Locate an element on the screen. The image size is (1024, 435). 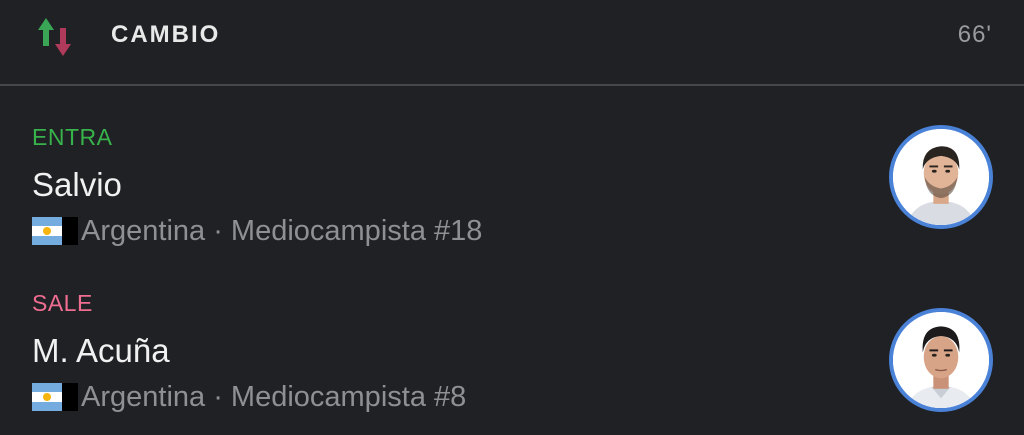
player-out-meta: Argentina · Mediocampista #8 is located at coordinates (249, 397).